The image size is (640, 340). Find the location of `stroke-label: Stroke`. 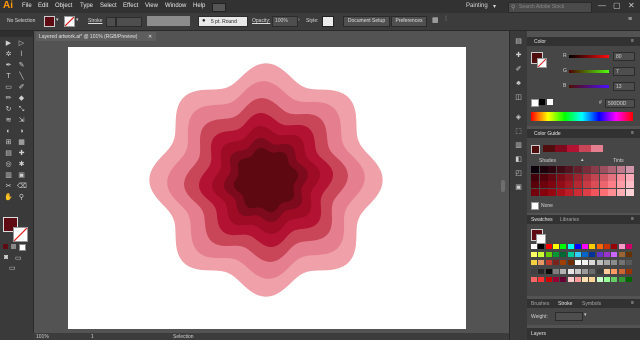

stroke-label: Stroke is located at coordinates (95, 21).